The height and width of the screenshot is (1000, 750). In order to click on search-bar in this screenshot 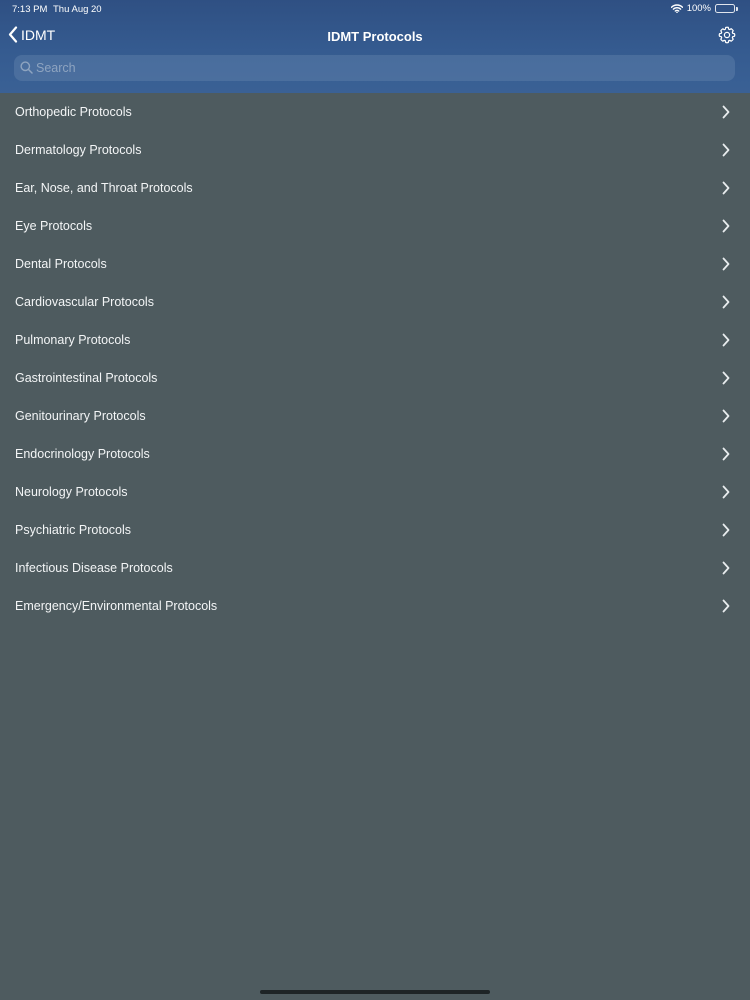, I will do `click(374, 68)`.